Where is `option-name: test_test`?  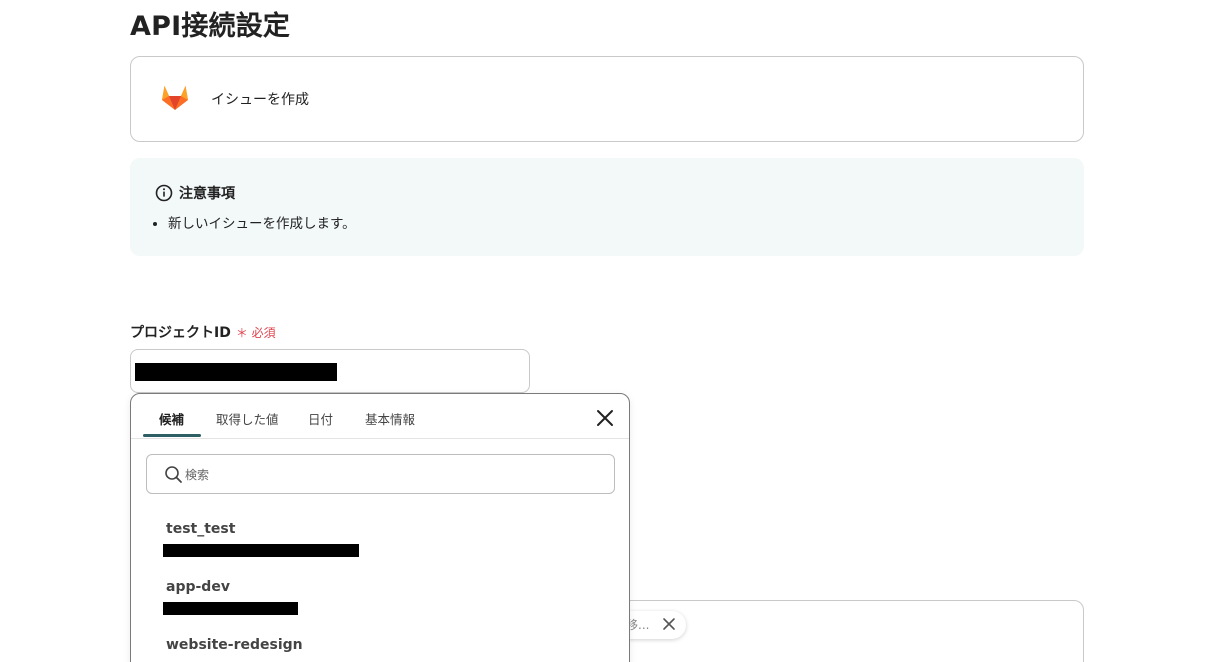
option-name: test_test is located at coordinates (201, 529).